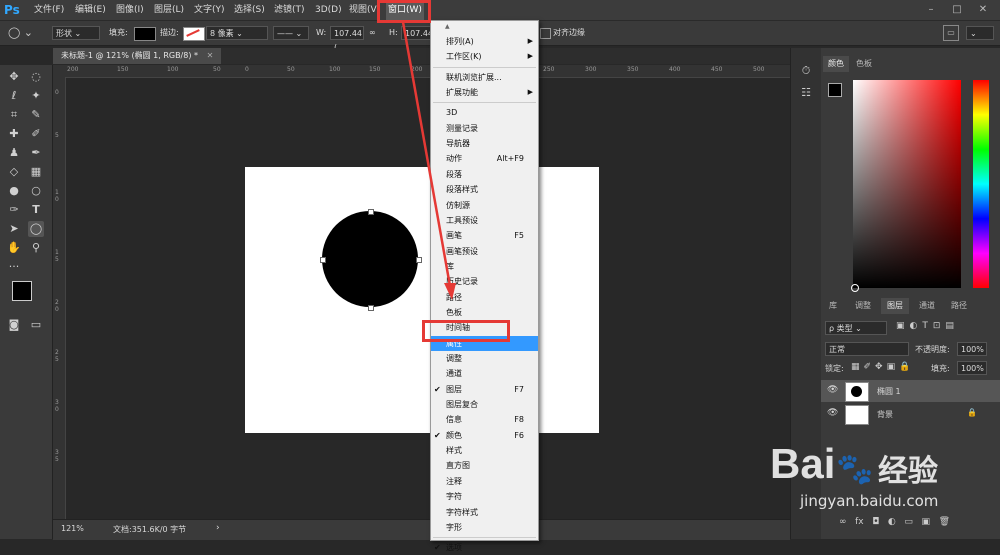 The height and width of the screenshot is (555, 1000). What do you see at coordinates (484, 251) in the screenshot?
I see `window-menu-item: 画笔预设` at bounding box center [484, 251].